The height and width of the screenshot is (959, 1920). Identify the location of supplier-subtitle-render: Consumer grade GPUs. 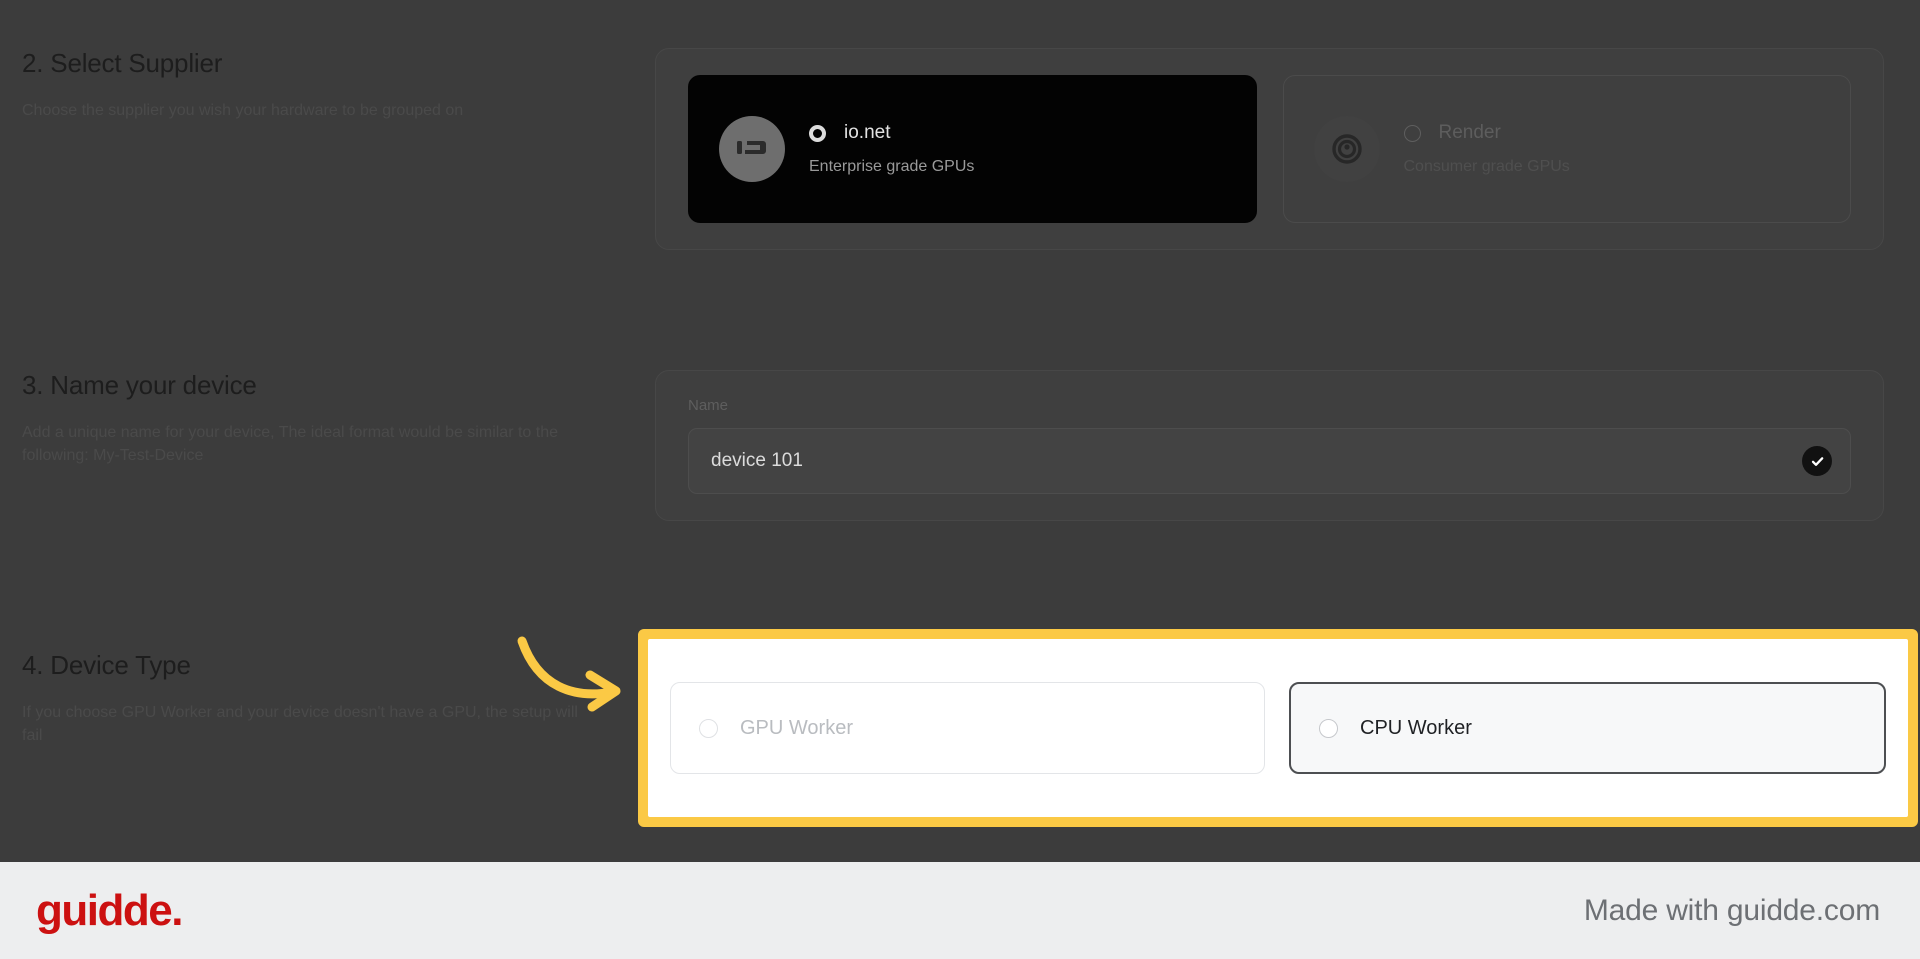
(1486, 166).